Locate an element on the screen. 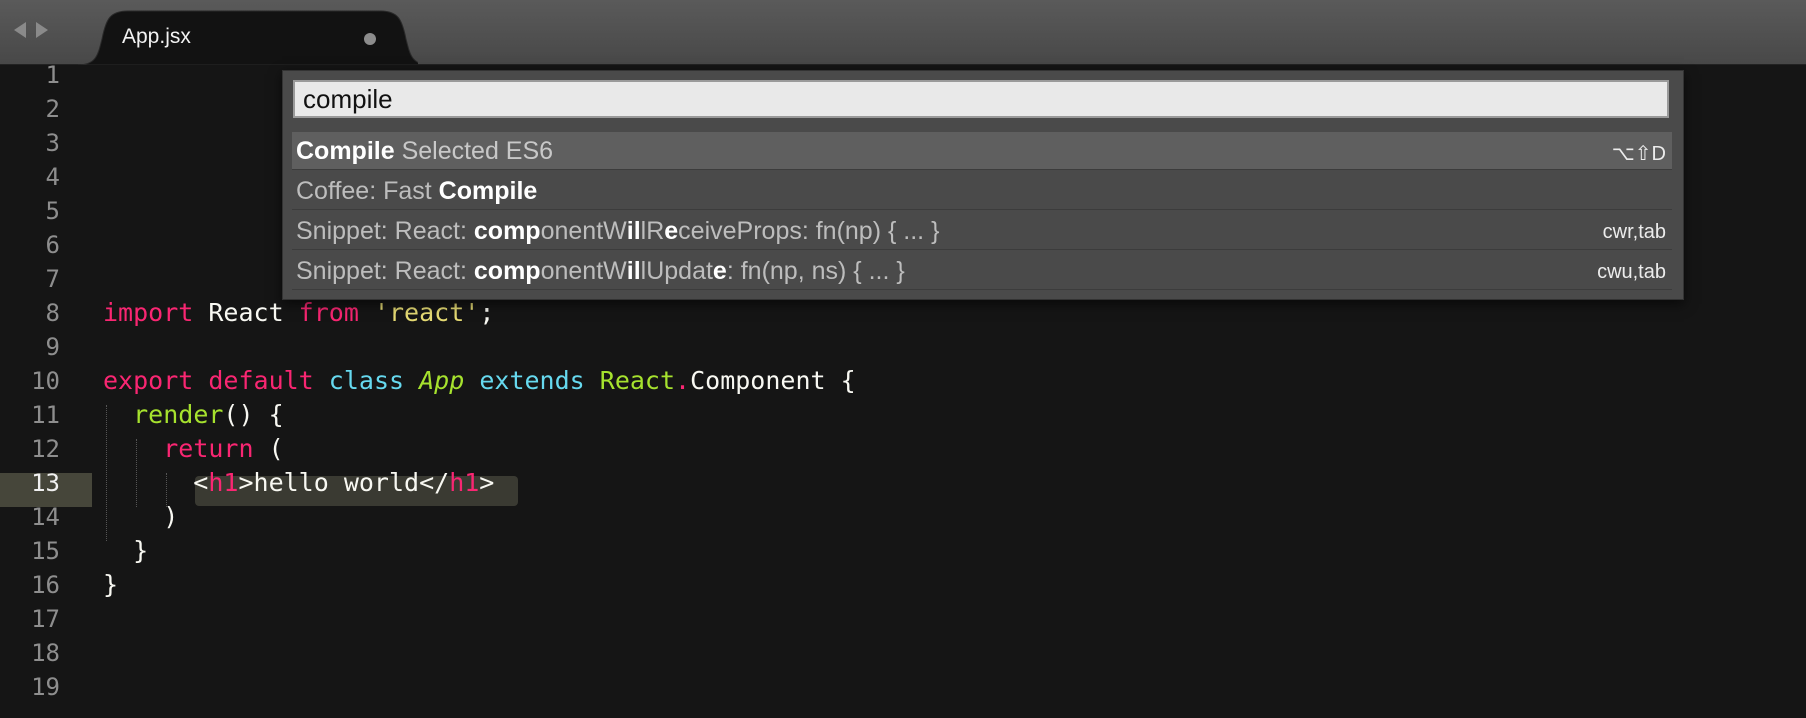 Image resolution: width=1806 pixels, height=718 pixels. line-number: 5 is located at coordinates (52, 211).